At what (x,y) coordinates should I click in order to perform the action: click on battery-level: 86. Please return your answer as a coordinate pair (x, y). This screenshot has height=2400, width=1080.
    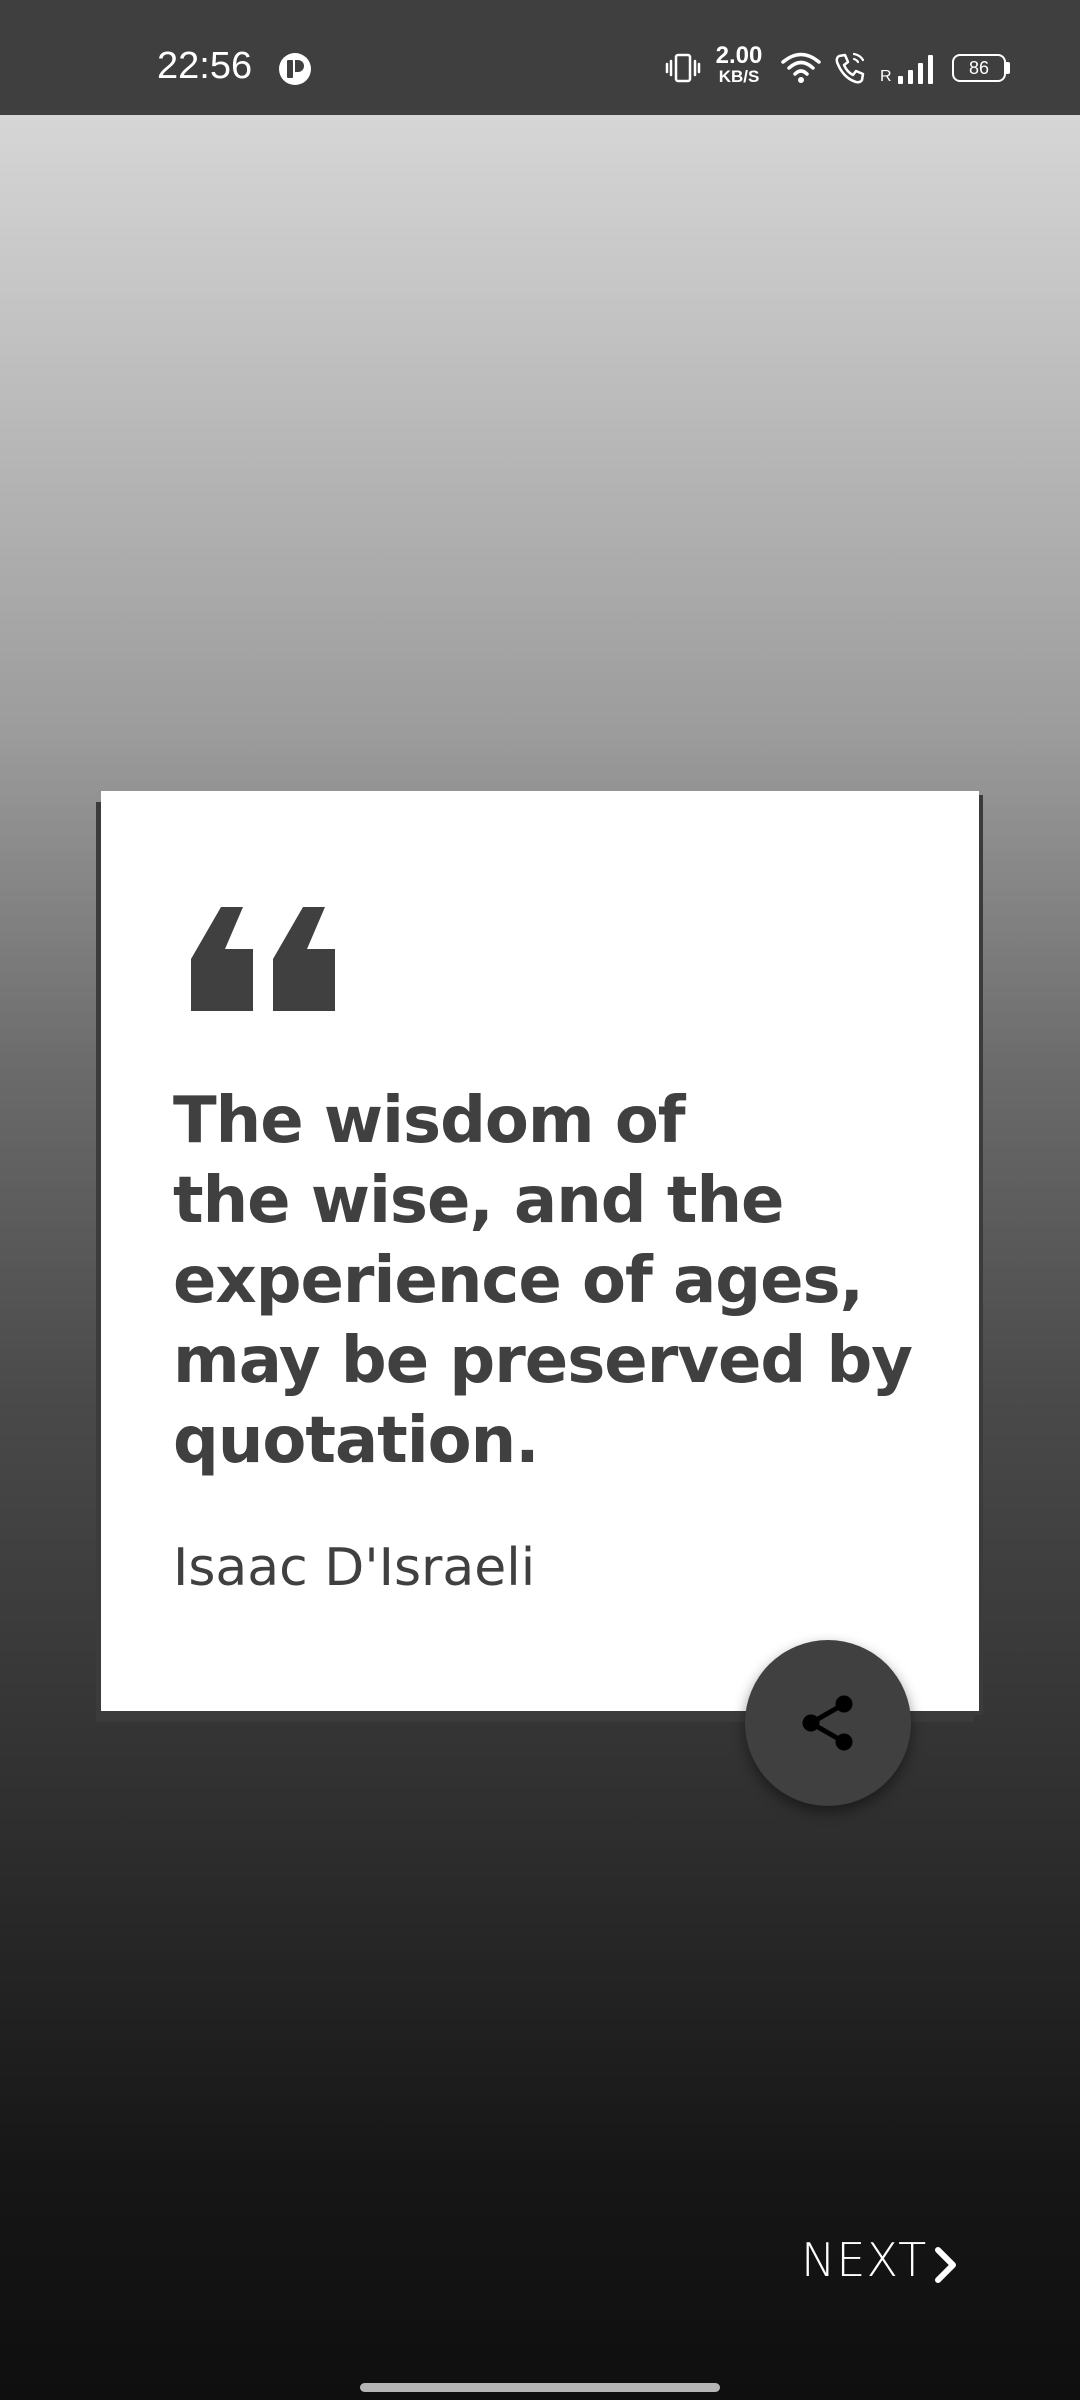
    Looking at the image, I should click on (979, 68).